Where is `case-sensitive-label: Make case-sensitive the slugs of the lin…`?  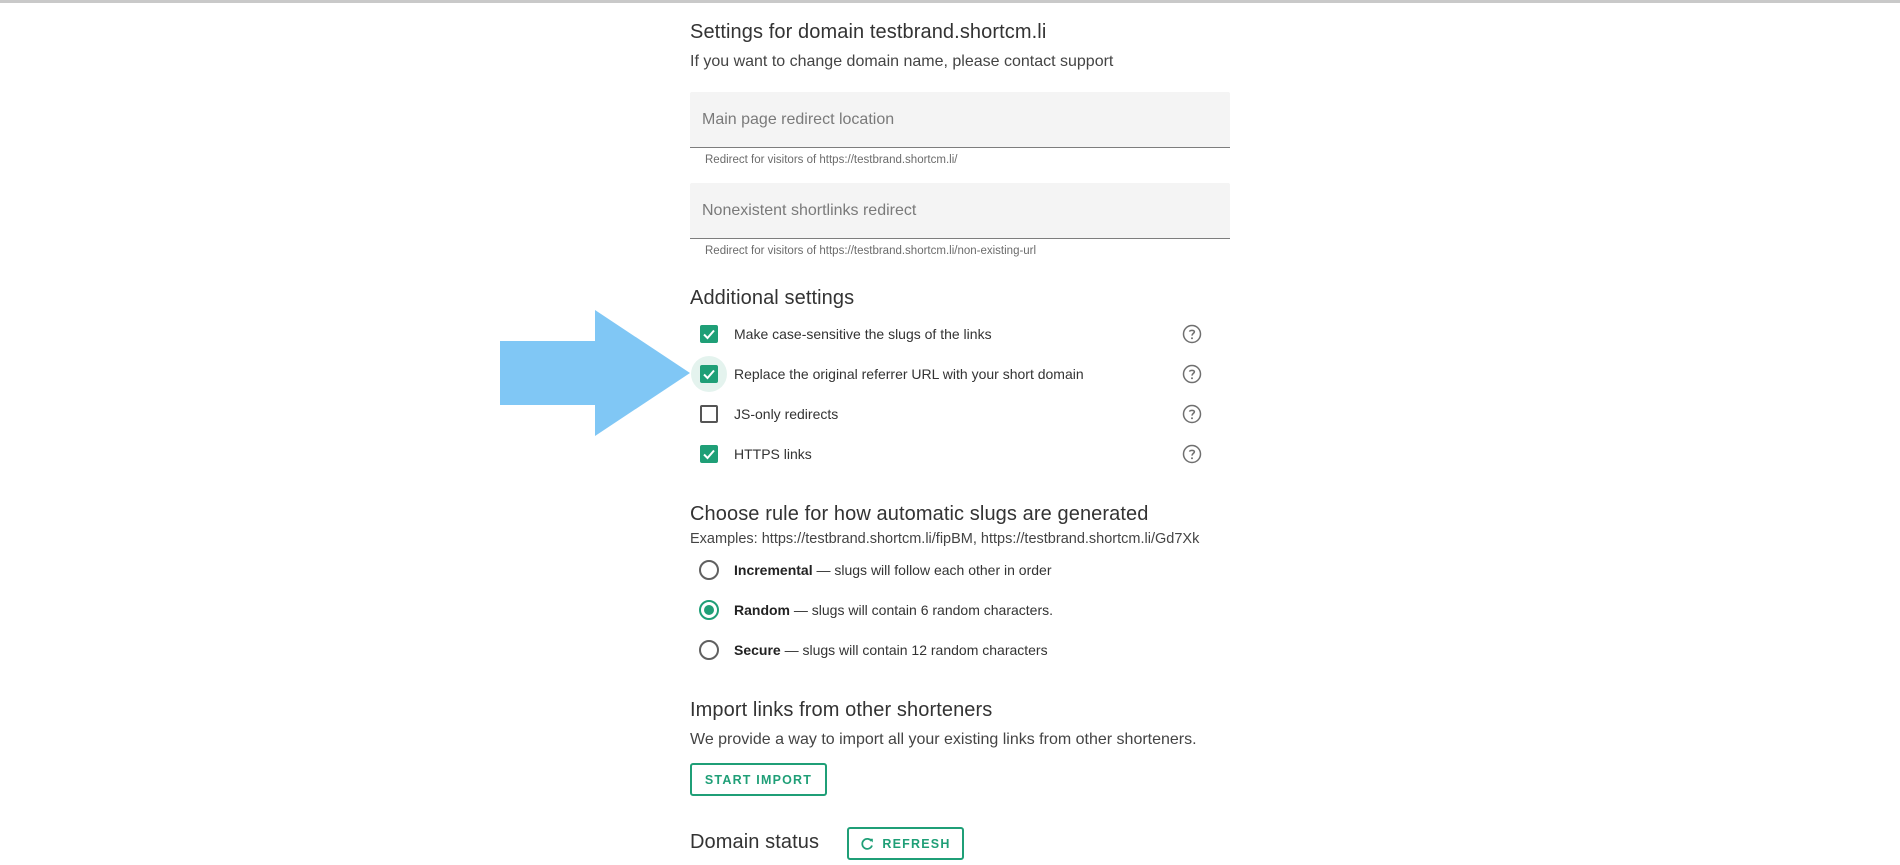
case-sensitive-label: Make case-sensitive the slugs of the lin… is located at coordinates (863, 334).